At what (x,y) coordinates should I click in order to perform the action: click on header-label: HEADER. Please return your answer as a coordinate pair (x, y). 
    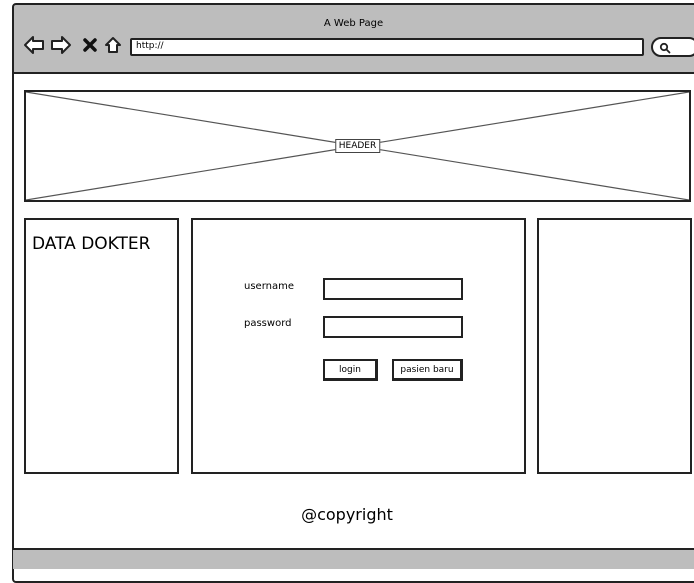
    Looking at the image, I should click on (357, 146).